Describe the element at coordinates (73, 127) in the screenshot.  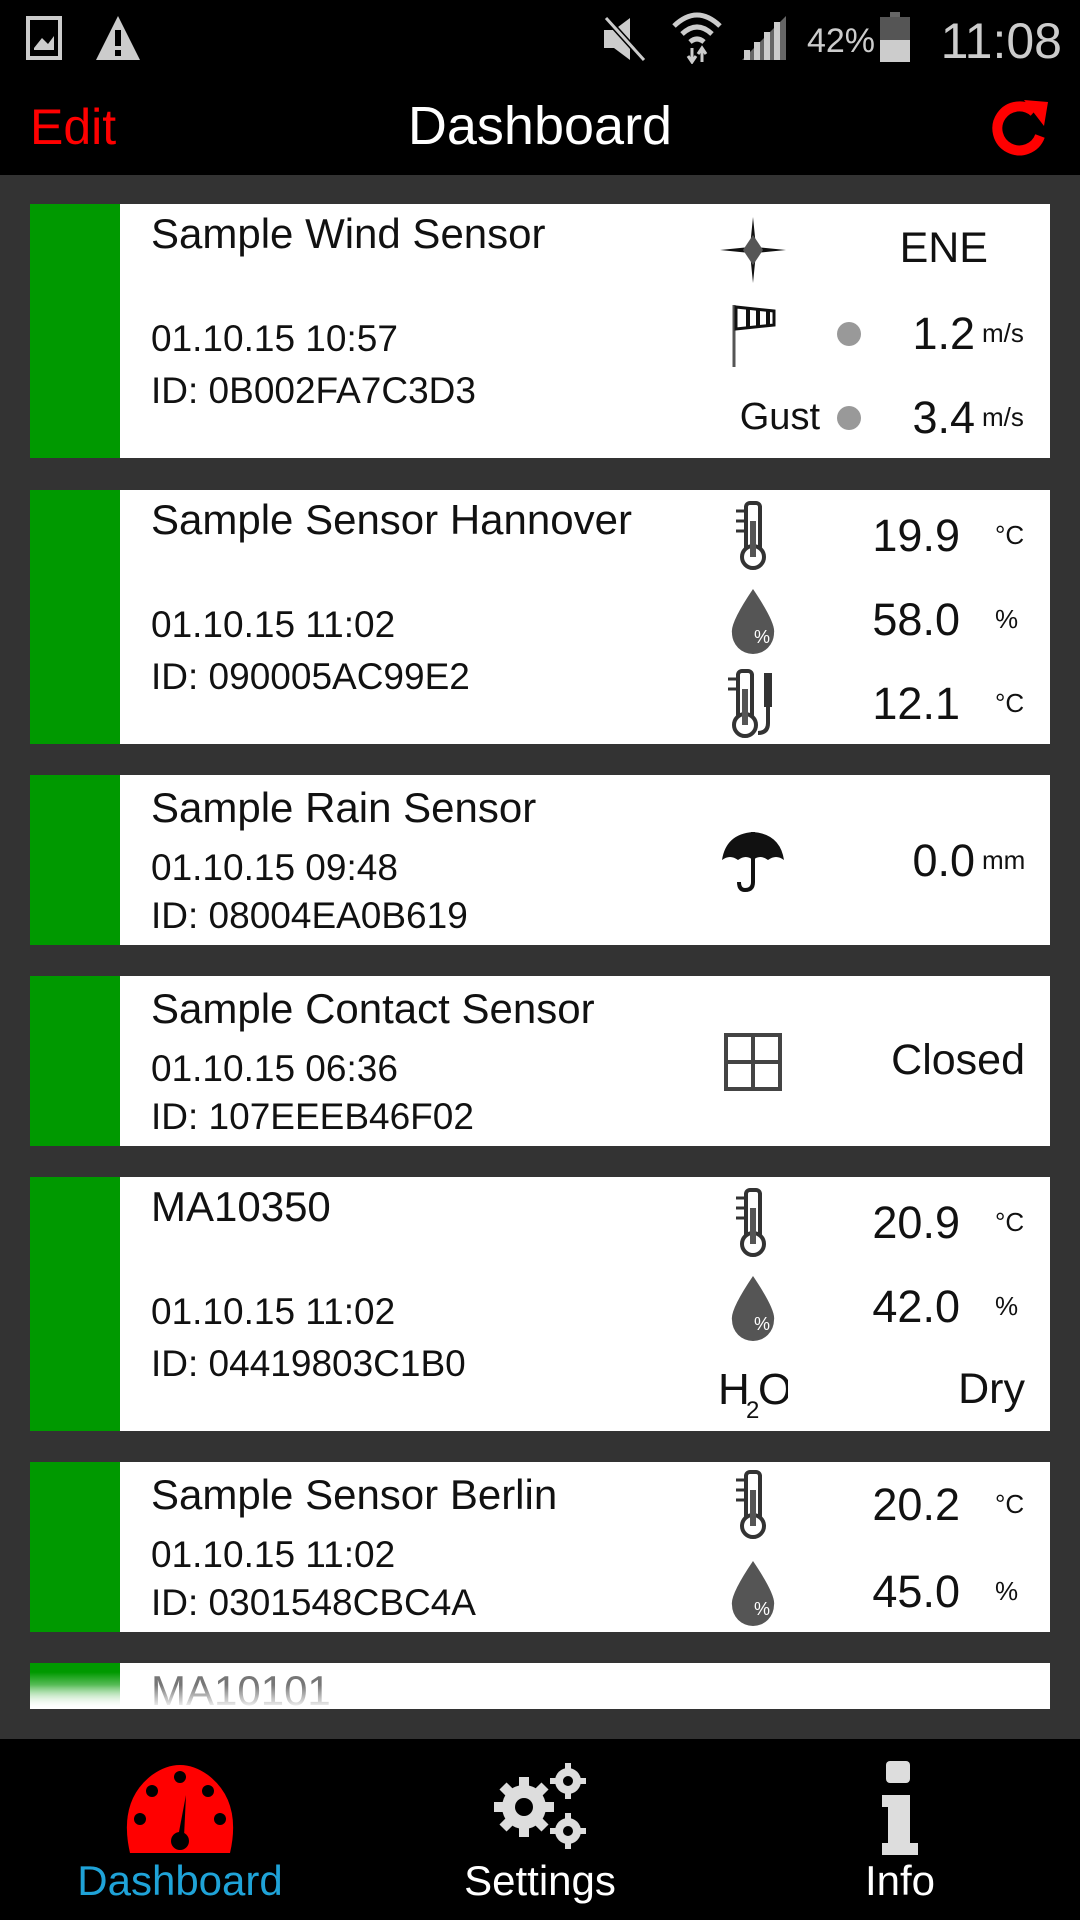
I see `edit-button: Edit` at that location.